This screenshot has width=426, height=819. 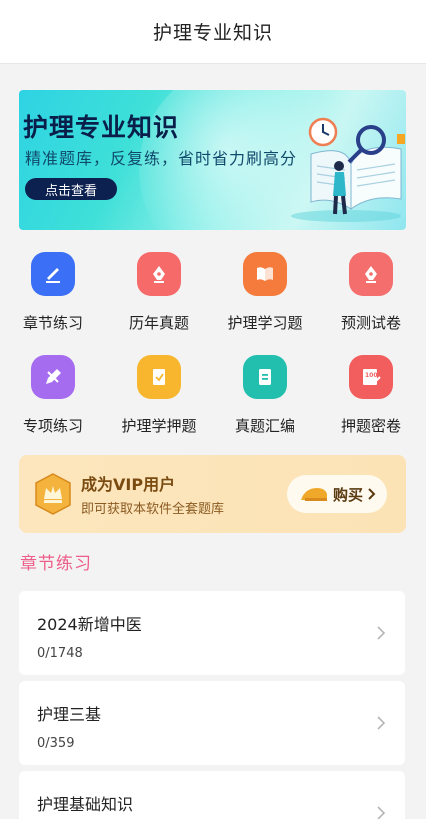 I want to click on grid-item-label: 押题密卷, so click(x=370, y=426).